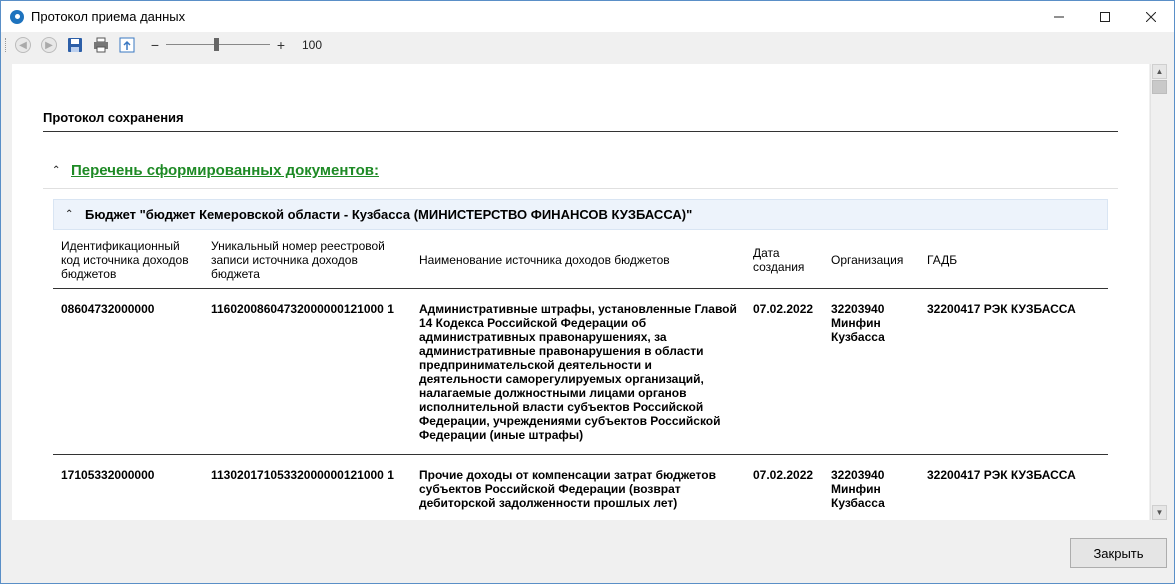  I want to click on print-button, so click(101, 45).